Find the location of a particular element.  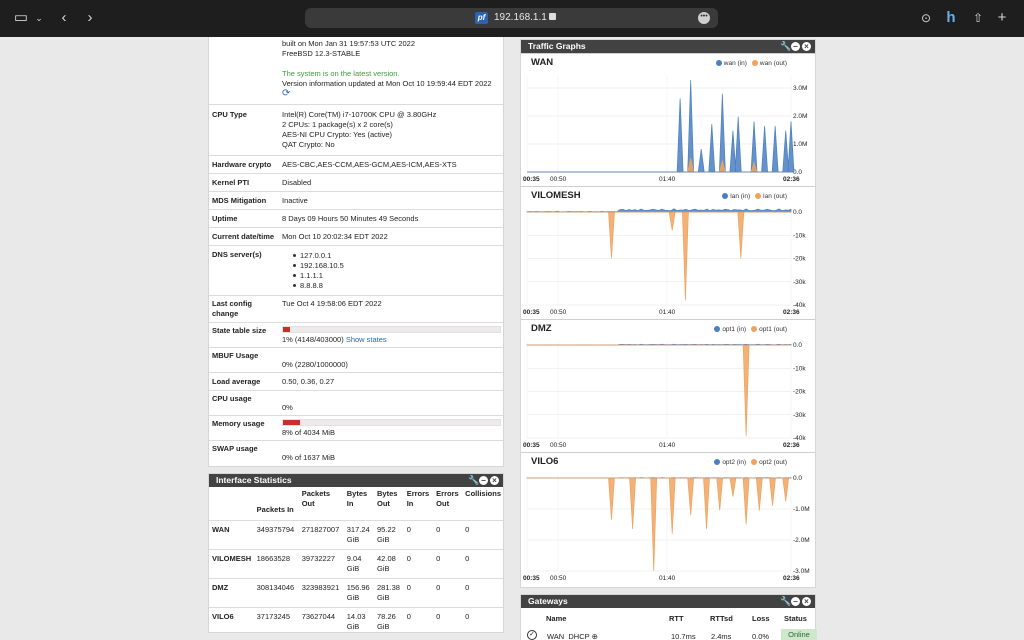

row-label: Hardware crypto is located at coordinates (242, 164).